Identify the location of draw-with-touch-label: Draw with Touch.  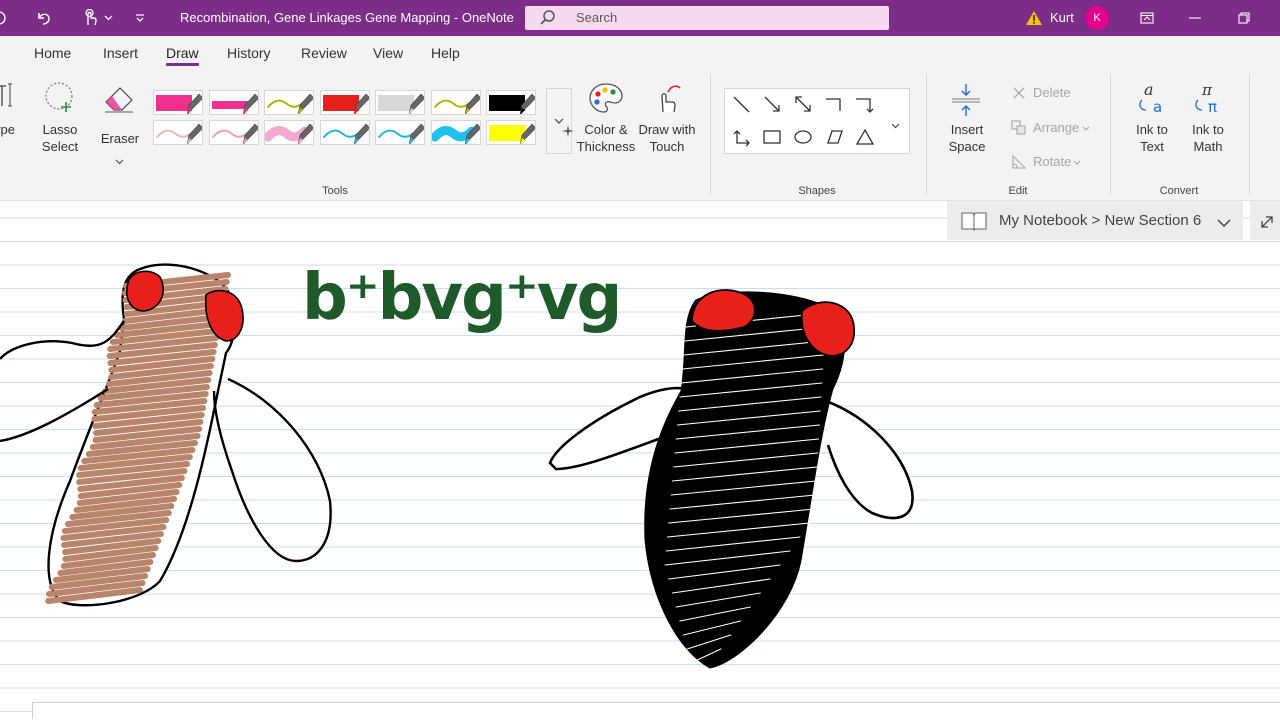
(667, 138).